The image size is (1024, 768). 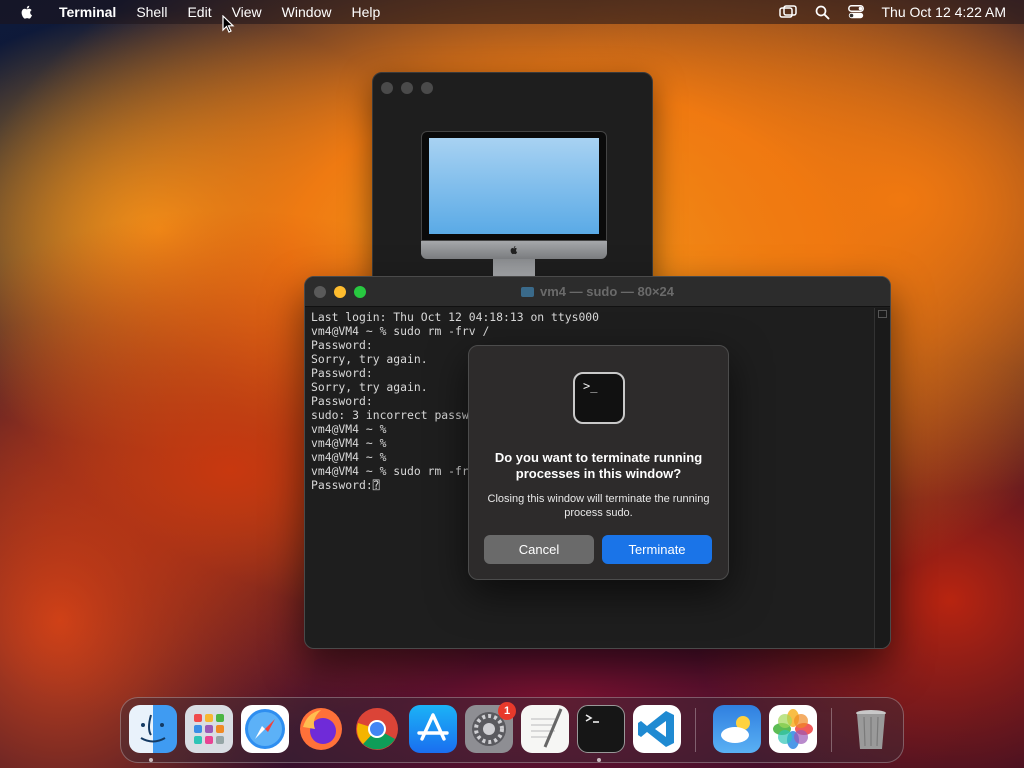 I want to click on imac-screen, so click(x=514, y=186).